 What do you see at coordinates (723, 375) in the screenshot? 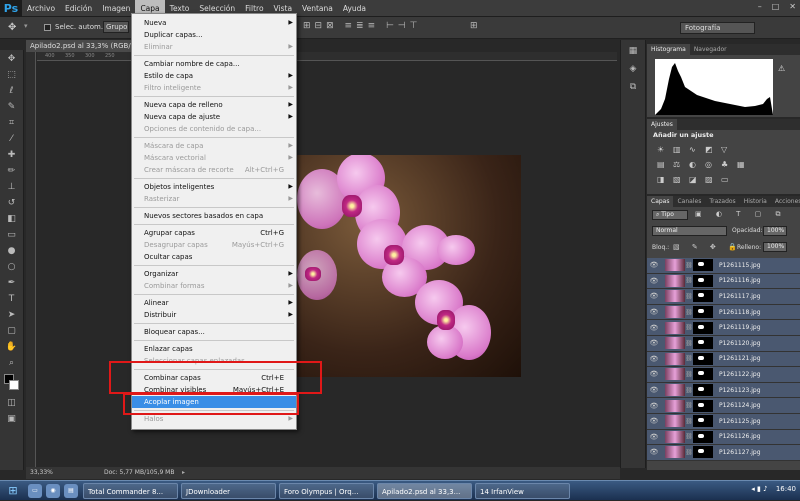
I see `layer-row: 👁 ⛓ P1261122.jpg` at bounding box center [723, 375].